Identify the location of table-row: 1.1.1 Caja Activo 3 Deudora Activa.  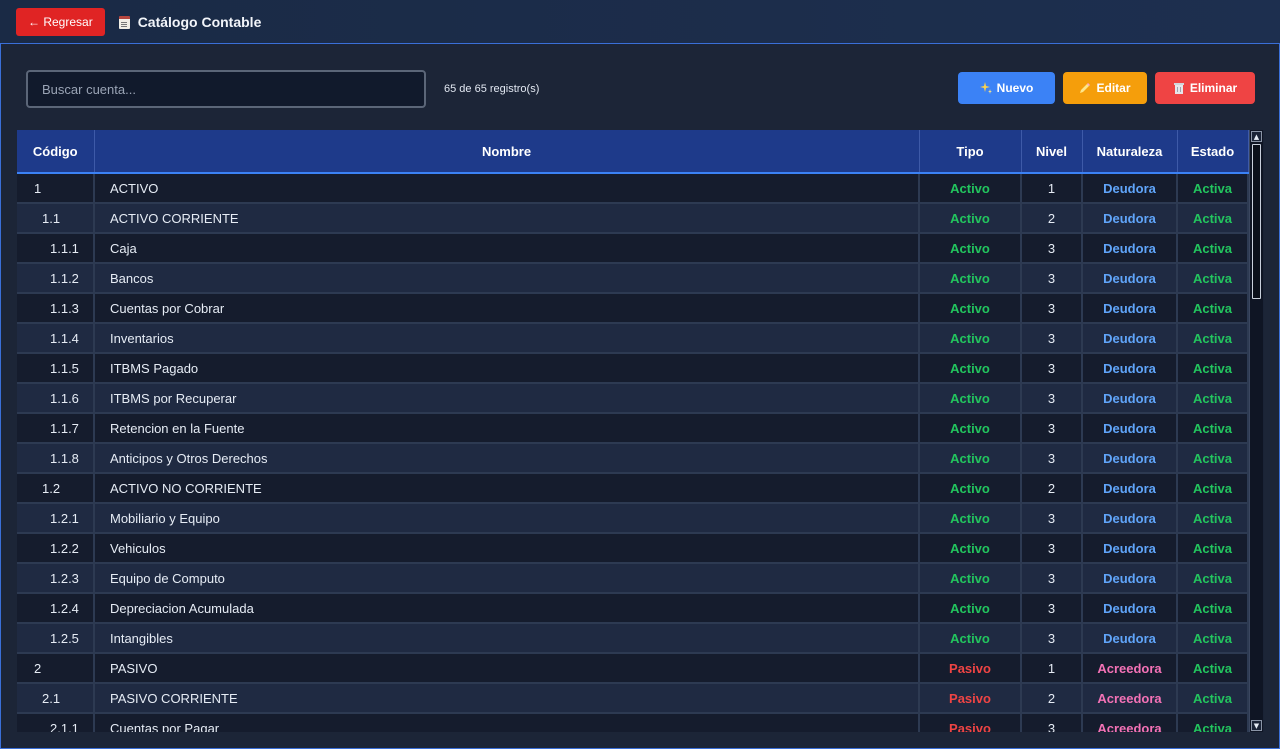
(633, 248).